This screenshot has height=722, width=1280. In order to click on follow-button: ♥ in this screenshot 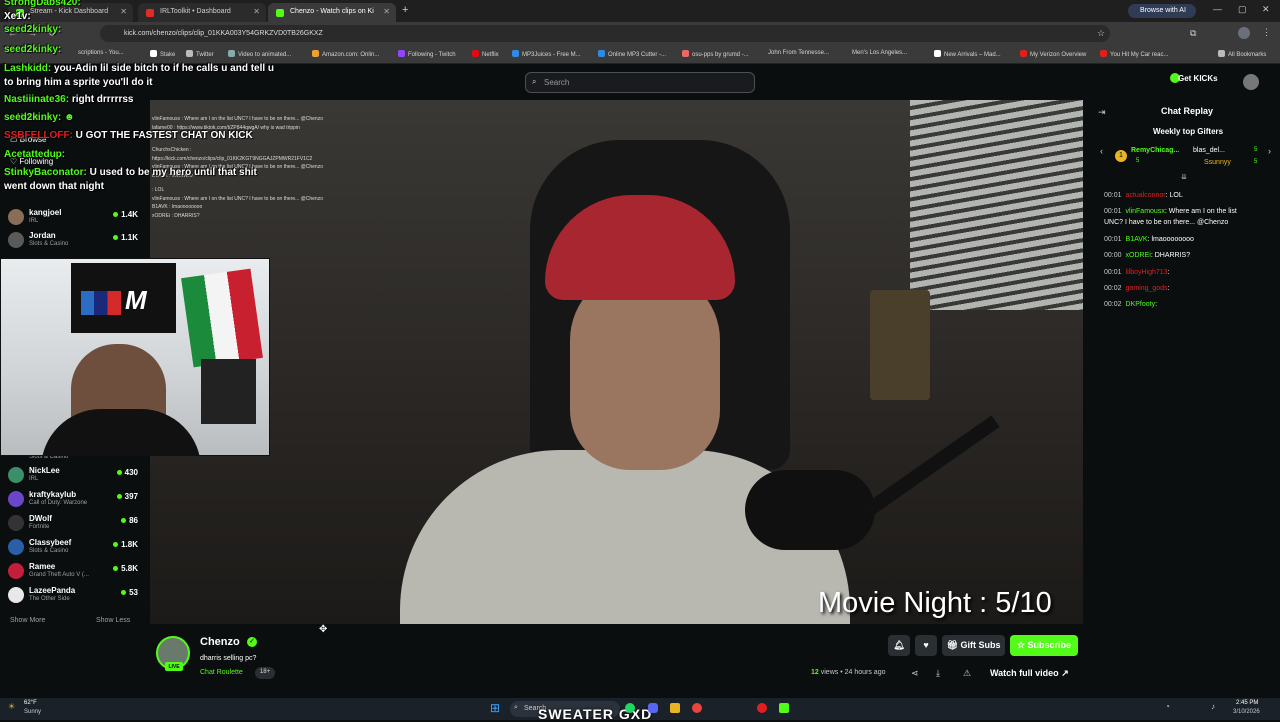, I will do `click(926, 645)`.